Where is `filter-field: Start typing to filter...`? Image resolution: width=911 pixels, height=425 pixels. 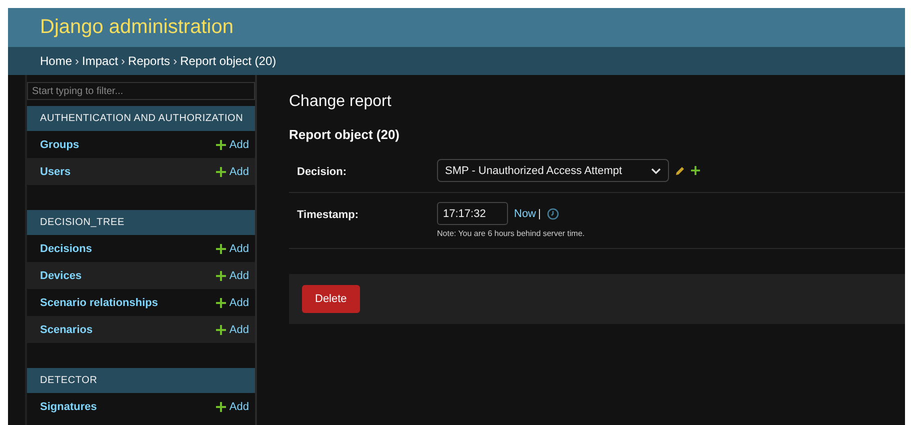
filter-field: Start typing to filter... is located at coordinates (141, 91).